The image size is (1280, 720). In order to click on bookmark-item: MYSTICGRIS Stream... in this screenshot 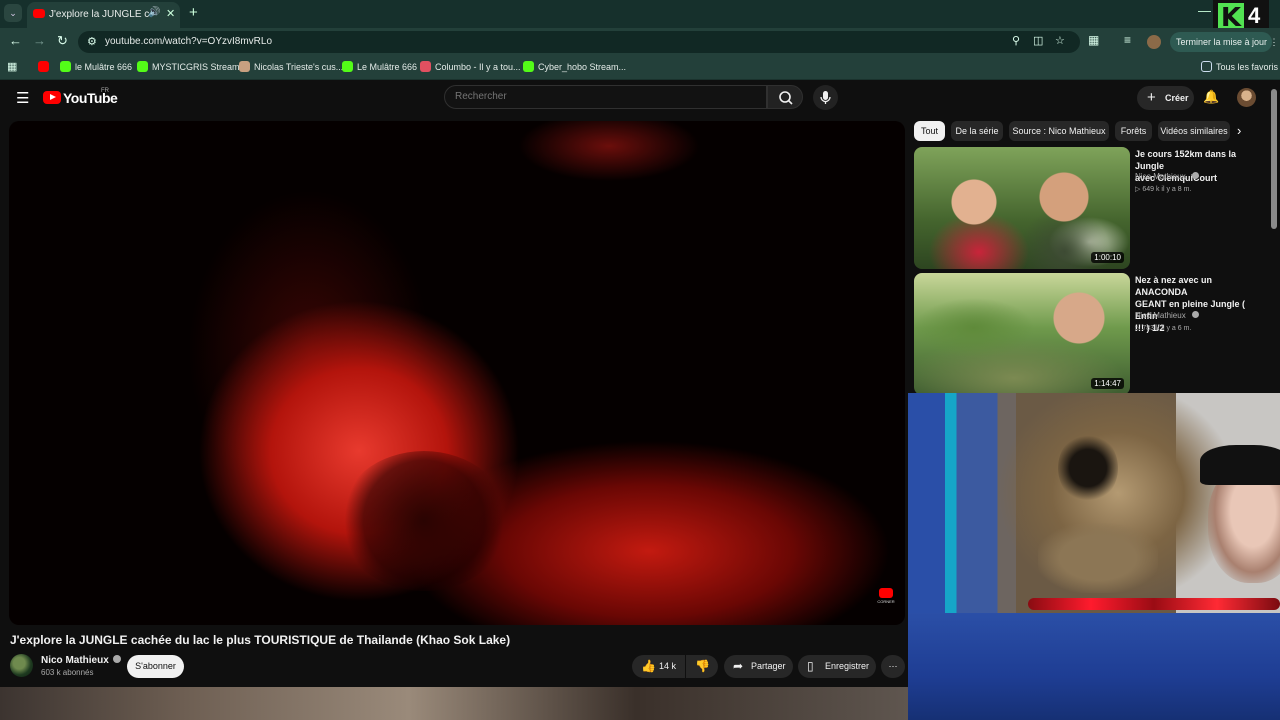, I will do `click(192, 66)`.